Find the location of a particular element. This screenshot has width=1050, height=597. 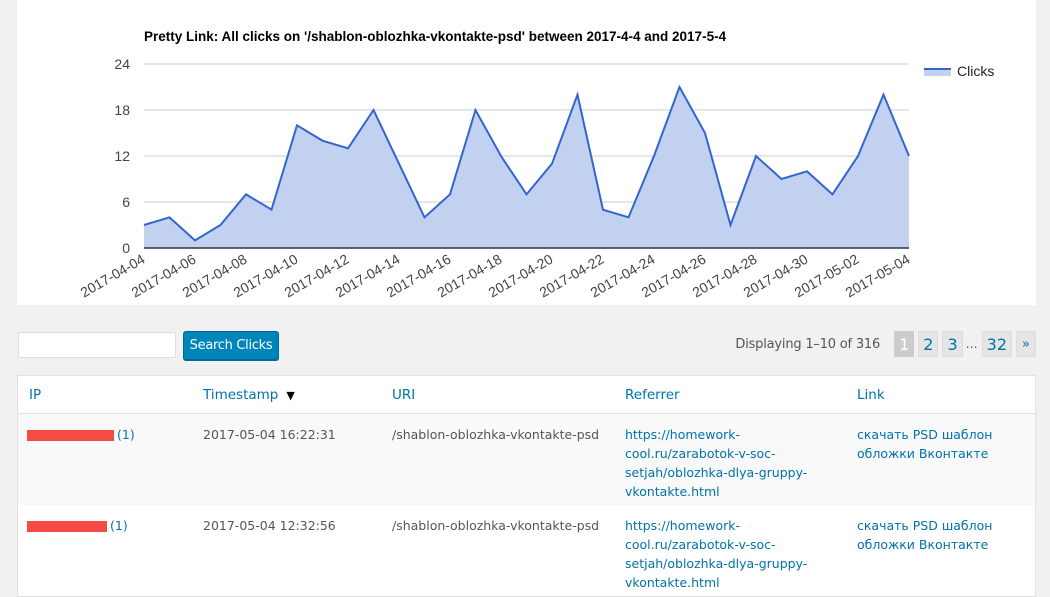

displaying-count: Displaying 1–10 of 316 is located at coordinates (808, 344).